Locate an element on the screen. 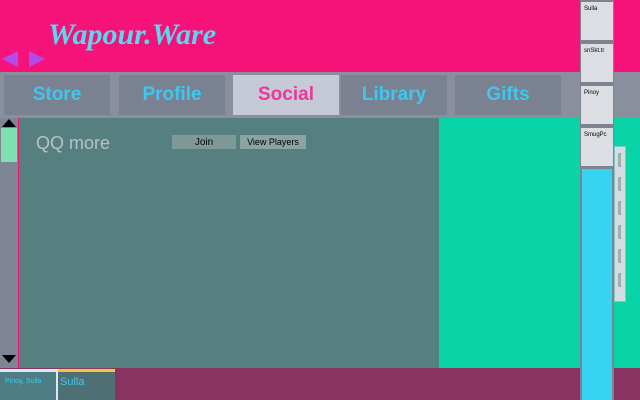 This screenshot has width=640, height=400. side-panel is located at coordinates (509, 243).